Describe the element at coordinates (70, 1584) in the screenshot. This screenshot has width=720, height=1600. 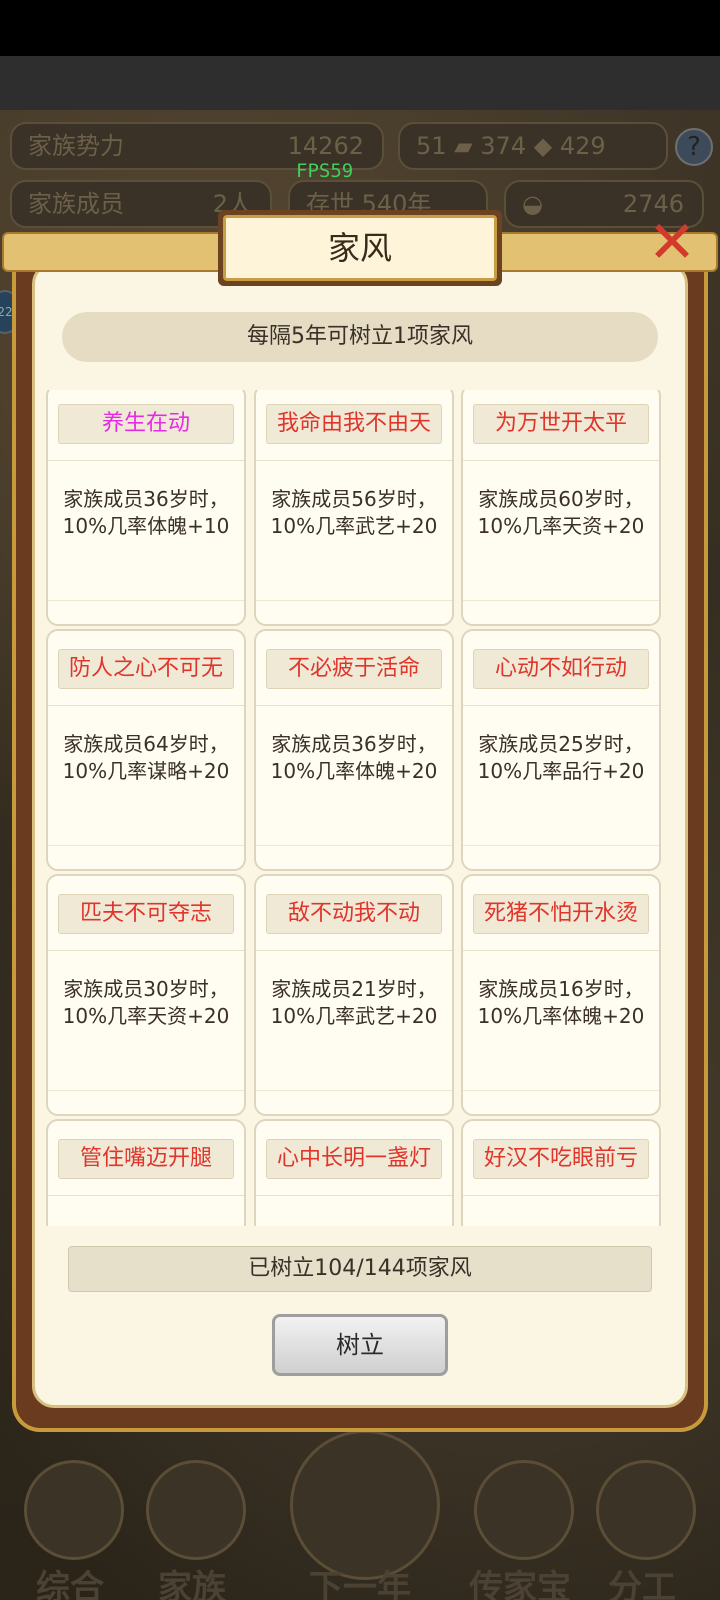
I see `nav-label: 综合` at that location.